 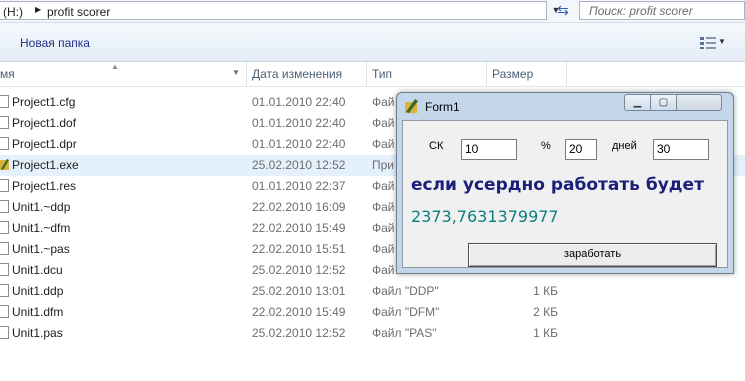 What do you see at coordinates (563, 10) in the screenshot?
I see `refresh-icon: ⇆` at bounding box center [563, 10].